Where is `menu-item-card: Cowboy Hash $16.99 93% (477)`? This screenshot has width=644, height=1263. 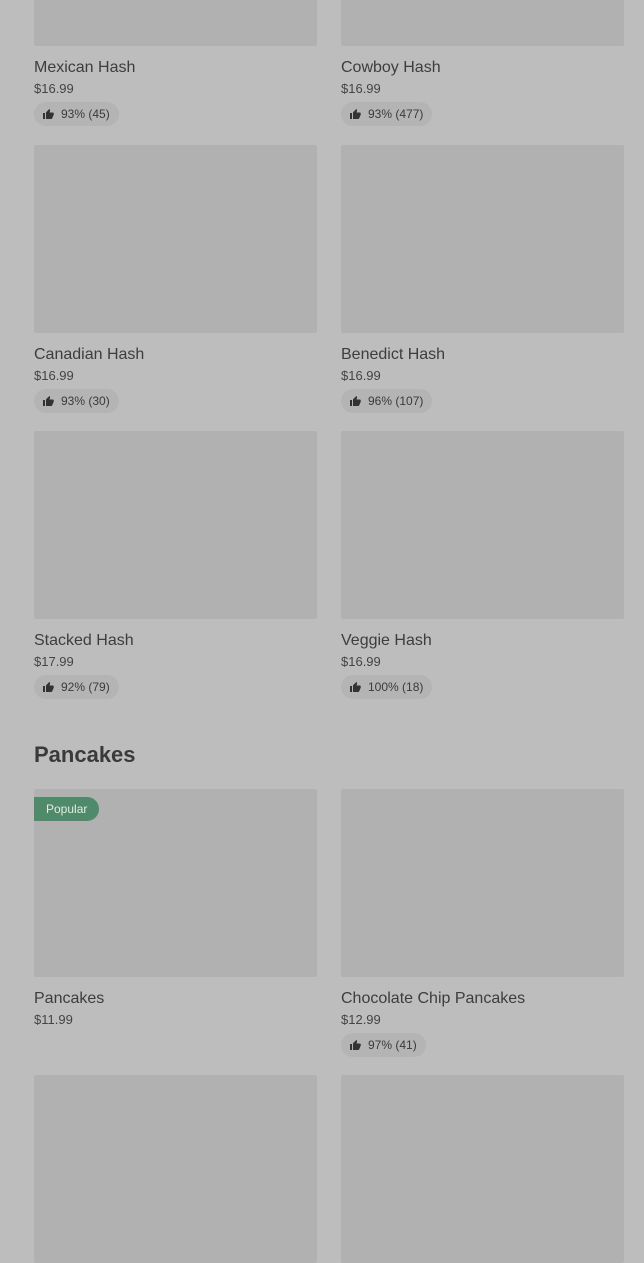 menu-item-card: Cowboy Hash $16.99 93% (477) is located at coordinates (482, 63).